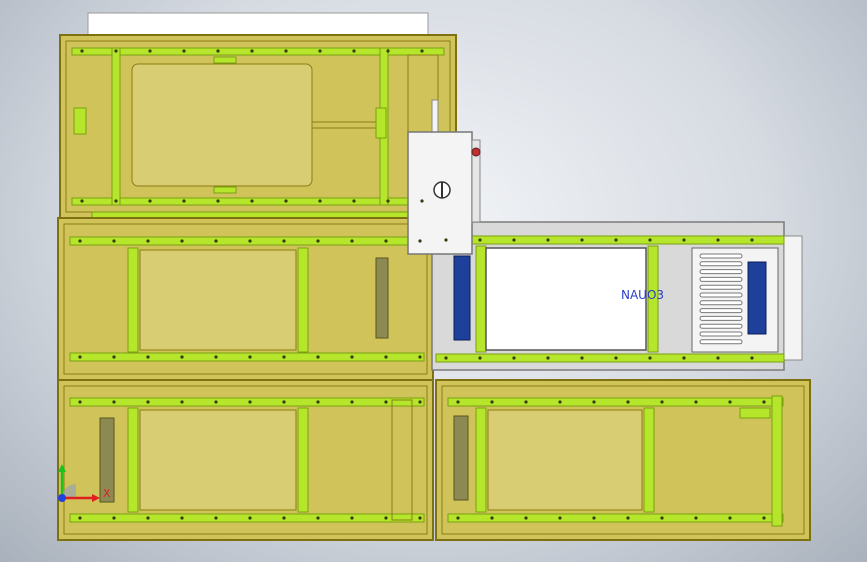 The height and width of the screenshot is (562, 867). Describe the element at coordinates (476, 152) in the screenshot. I see `indicator-light-icon` at that location.